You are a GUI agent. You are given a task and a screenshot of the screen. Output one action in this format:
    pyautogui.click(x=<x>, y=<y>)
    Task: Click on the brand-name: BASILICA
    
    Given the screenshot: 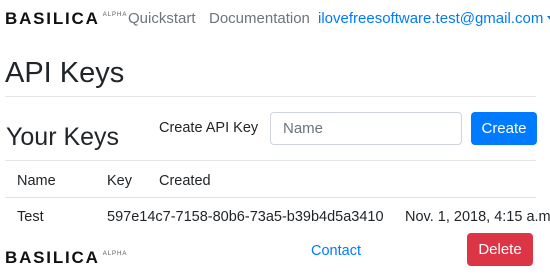 What is the action you would take?
    pyautogui.click(x=52, y=18)
    